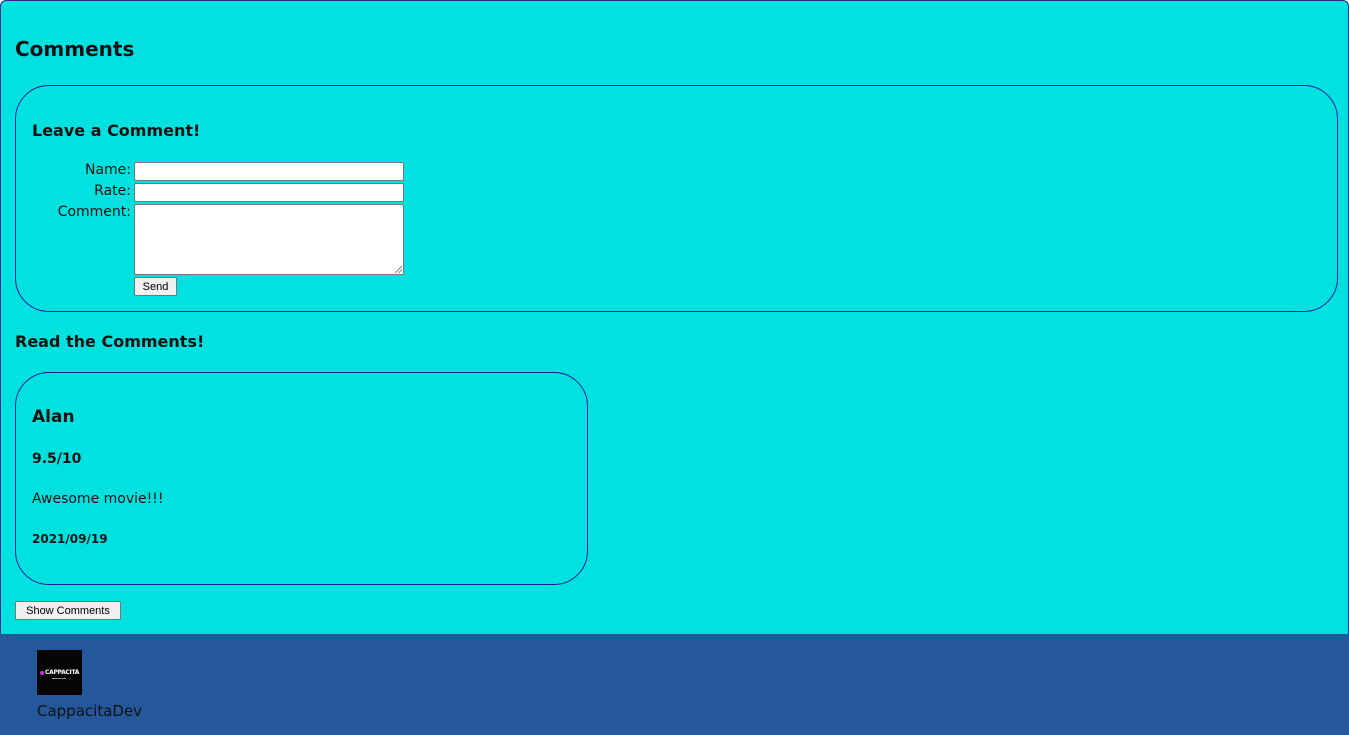 The image size is (1349, 735). What do you see at coordinates (301, 478) in the screenshot?
I see `comment-card: Alan 9.5/10 Awesome movie!!! 2021/09/19` at bounding box center [301, 478].